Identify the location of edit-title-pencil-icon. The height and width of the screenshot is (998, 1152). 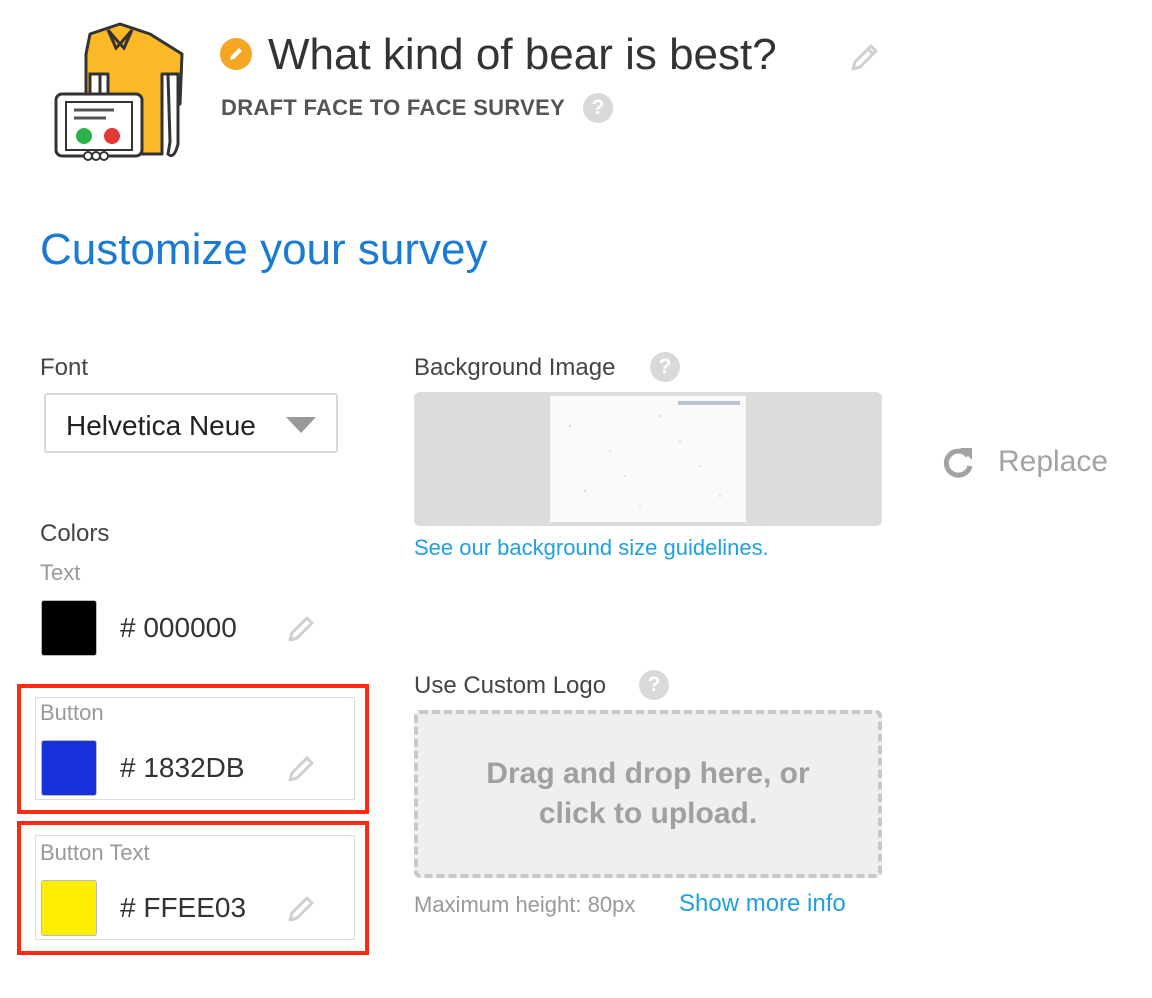
(865, 57).